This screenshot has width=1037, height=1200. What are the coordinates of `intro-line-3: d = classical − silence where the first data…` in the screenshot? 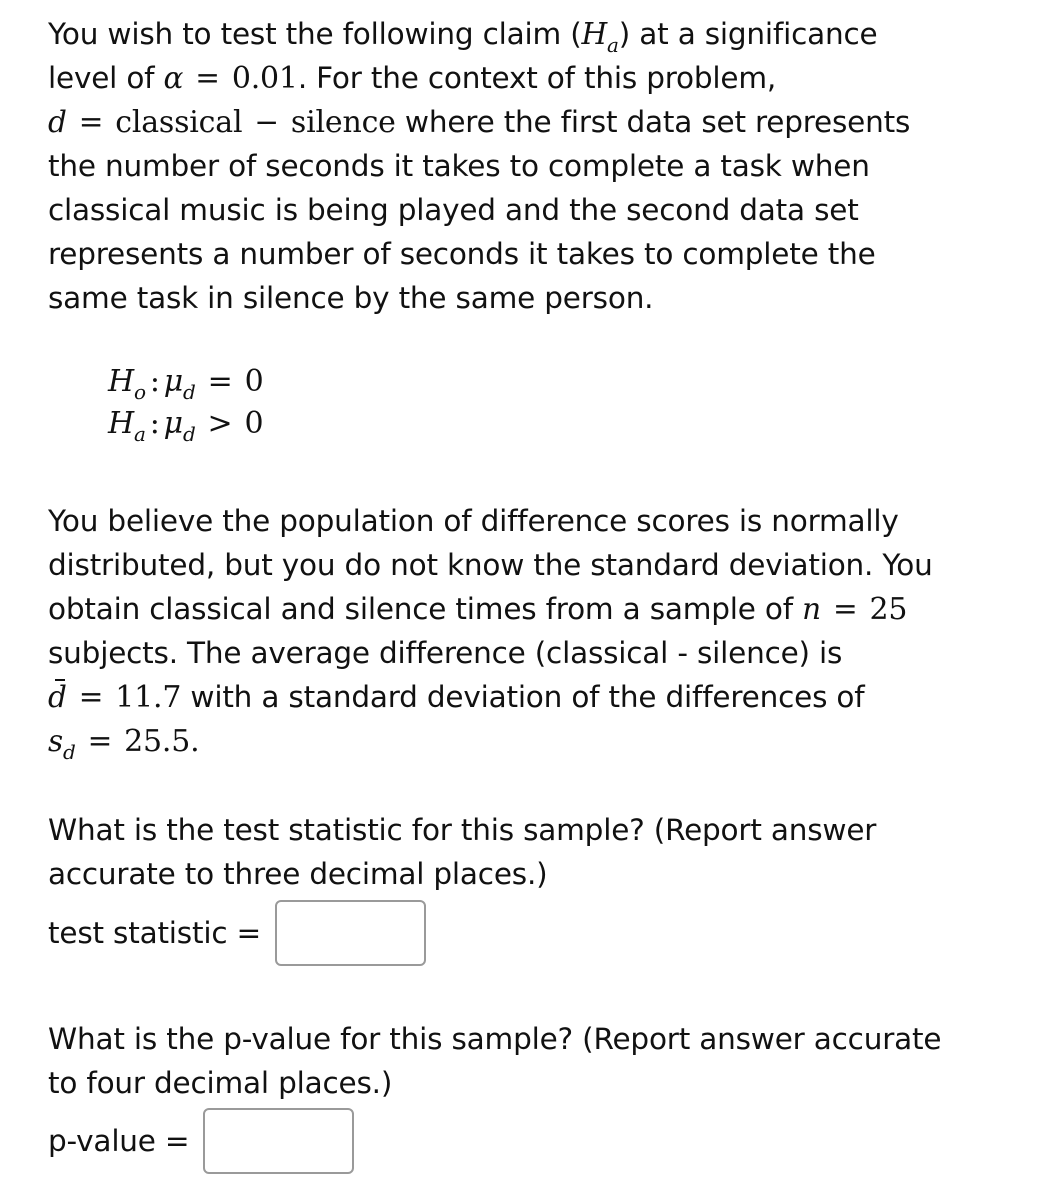 It's located at (528, 122).